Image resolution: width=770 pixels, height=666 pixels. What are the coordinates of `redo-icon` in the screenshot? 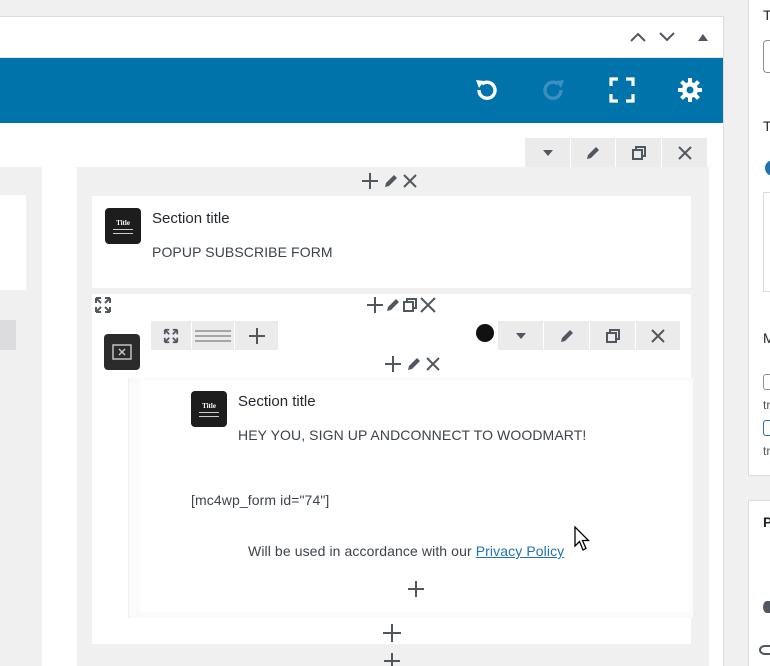 It's located at (554, 90).